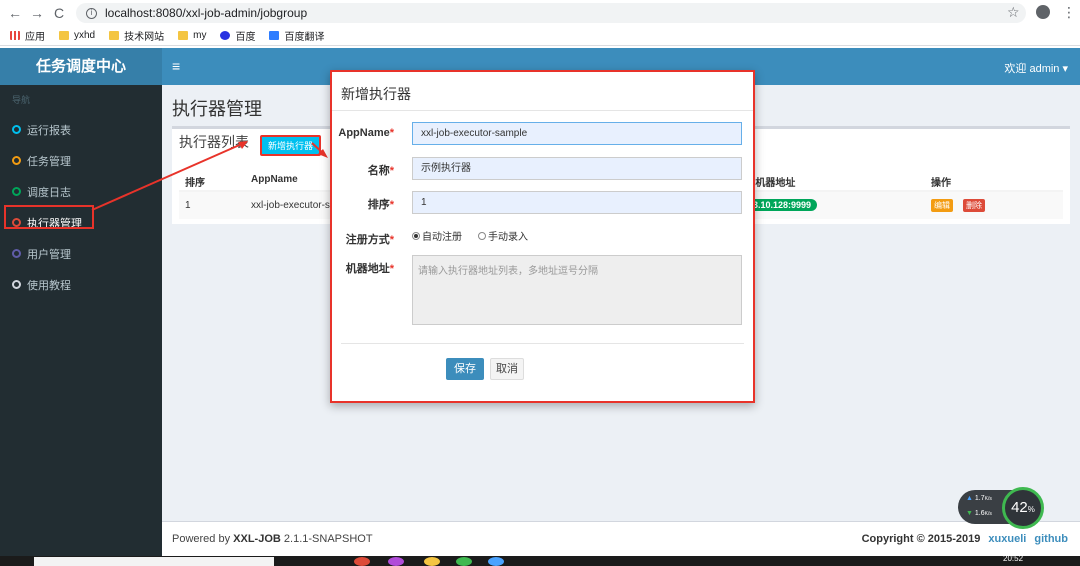 The width and height of the screenshot is (1080, 566). What do you see at coordinates (482, 235) in the screenshot?
I see `radio-manual` at bounding box center [482, 235].